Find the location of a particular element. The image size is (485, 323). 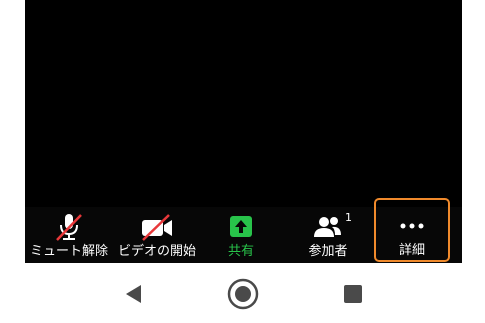

participants-count-badge: 1 is located at coordinates (348, 217).